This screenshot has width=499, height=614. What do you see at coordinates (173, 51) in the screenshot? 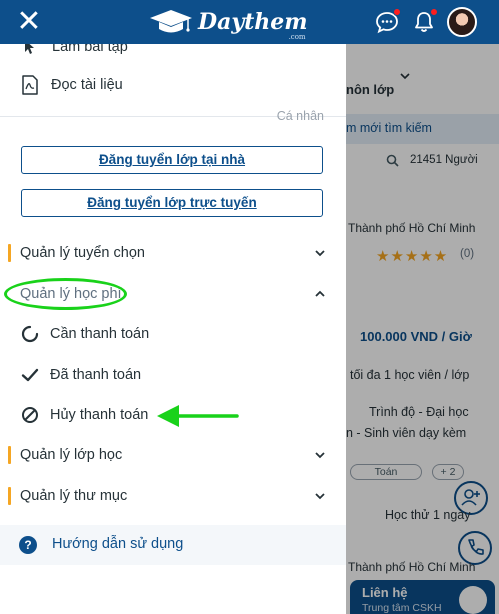
I see `menu-item-homework: Làm bài tập` at bounding box center [173, 51].